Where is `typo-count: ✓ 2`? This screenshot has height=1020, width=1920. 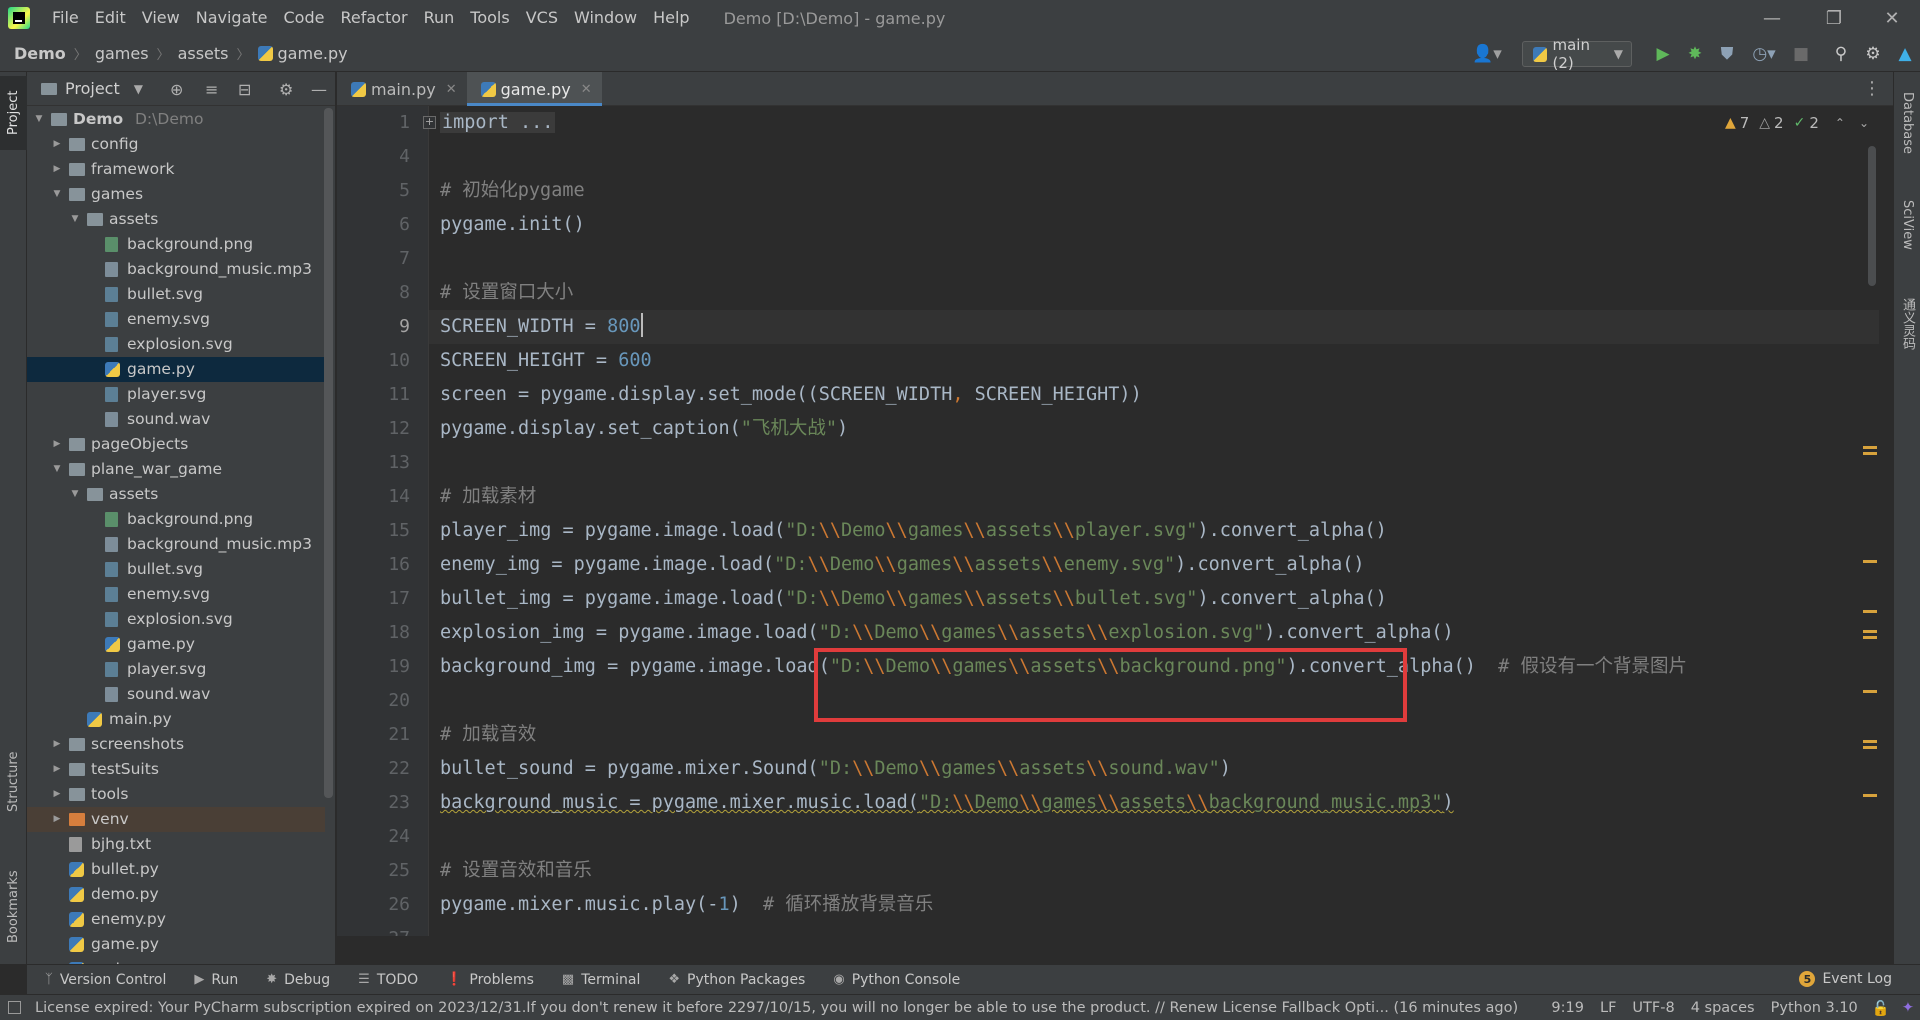 typo-count: ✓ 2 is located at coordinates (1806, 123).